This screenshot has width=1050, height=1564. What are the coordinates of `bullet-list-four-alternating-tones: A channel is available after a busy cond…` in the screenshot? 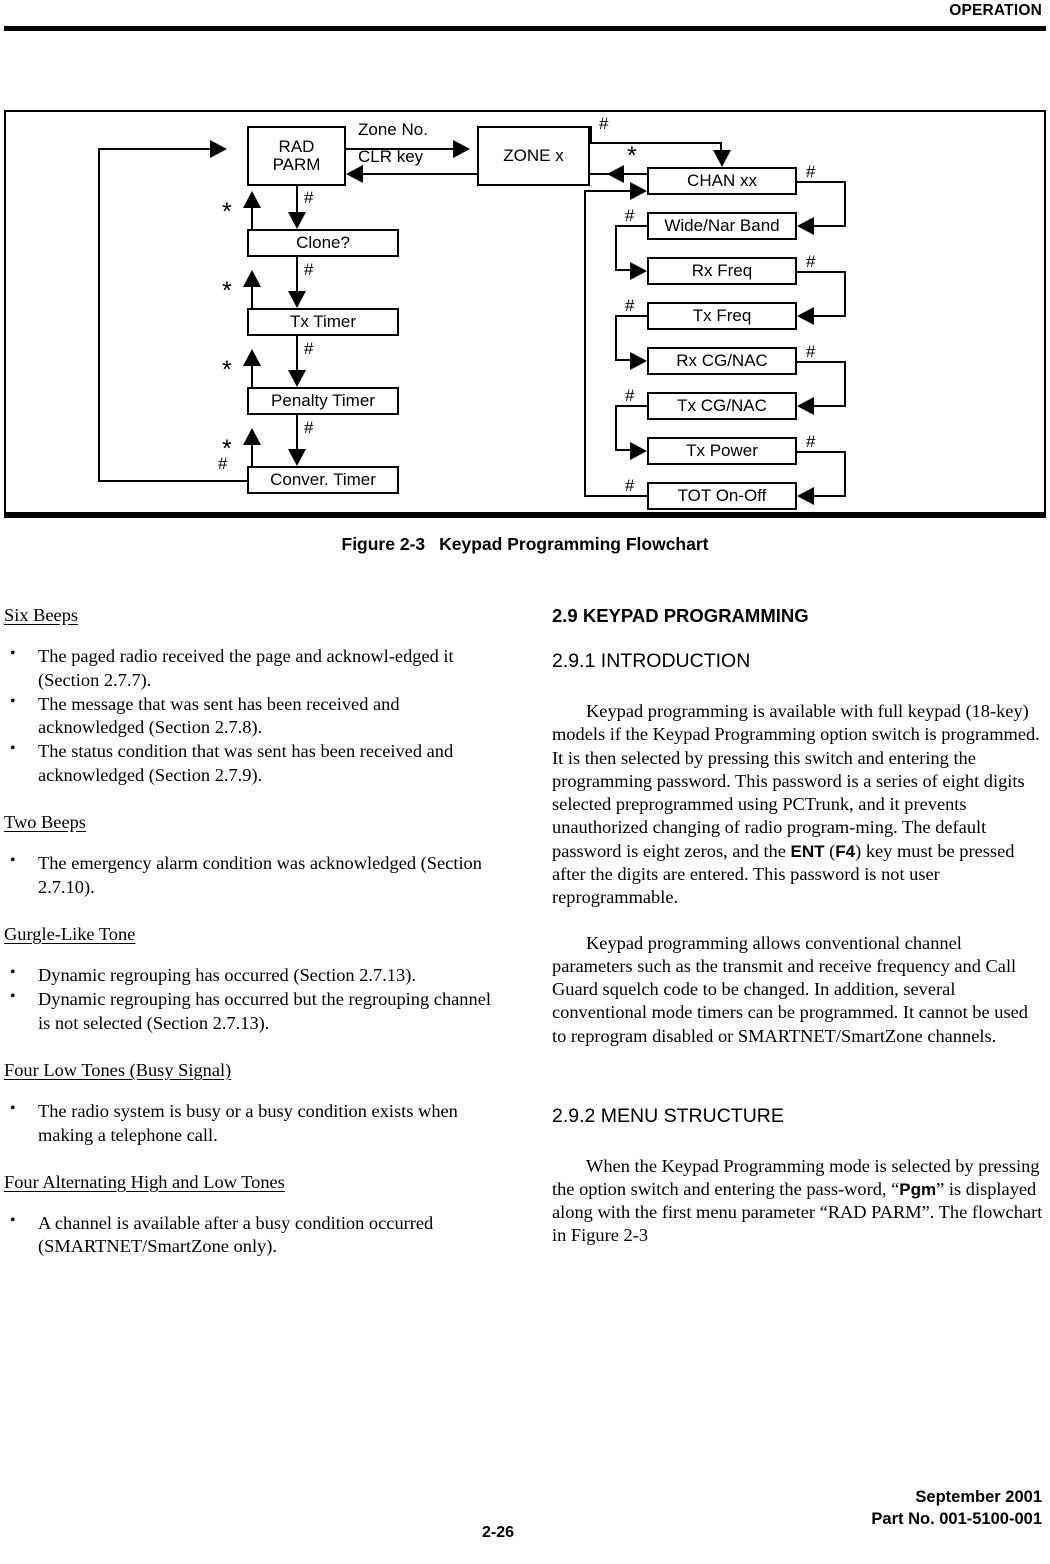 It's located at (250, 1235).